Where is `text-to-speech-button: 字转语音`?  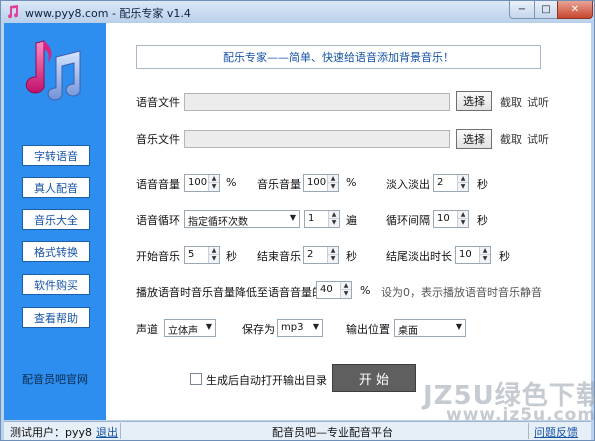
text-to-speech-button: 字转语音 is located at coordinates (56, 155).